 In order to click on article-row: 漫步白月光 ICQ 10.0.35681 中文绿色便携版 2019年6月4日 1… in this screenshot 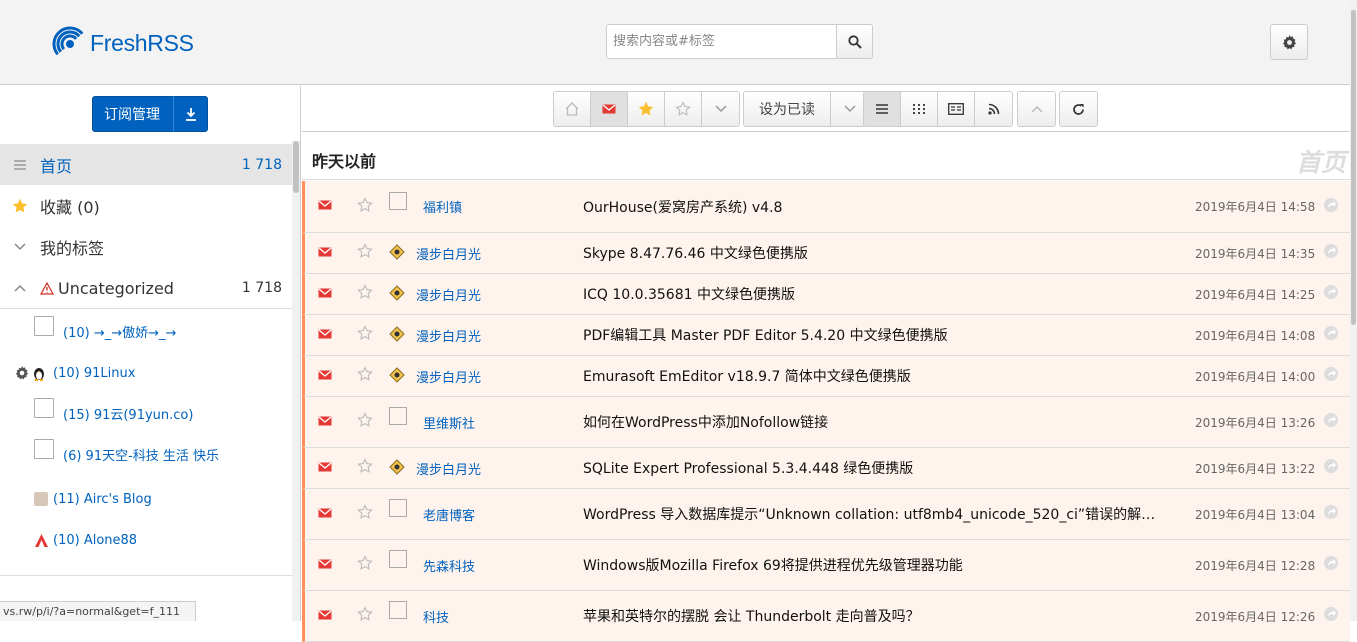, I will do `click(826, 294)`.